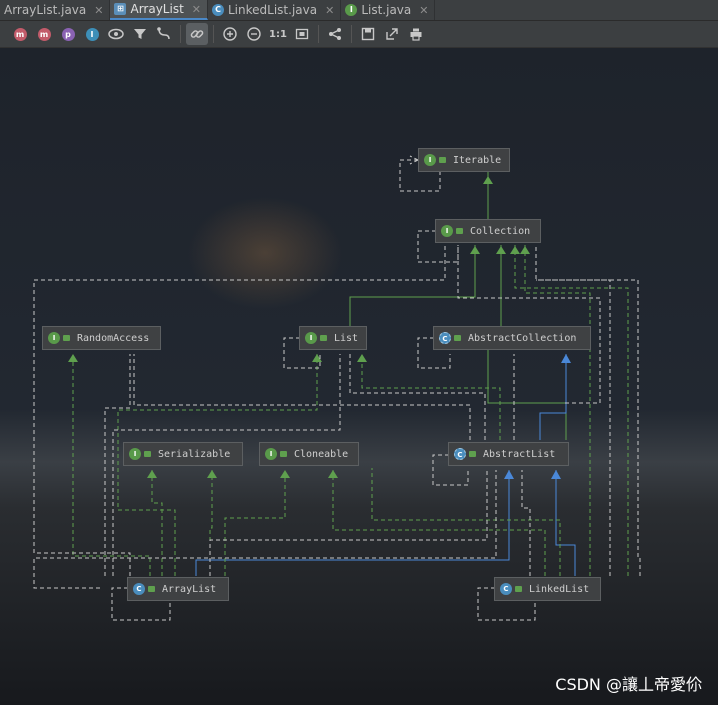 This screenshot has width=718, height=705. I want to click on dependency-icon, so click(163, 33).